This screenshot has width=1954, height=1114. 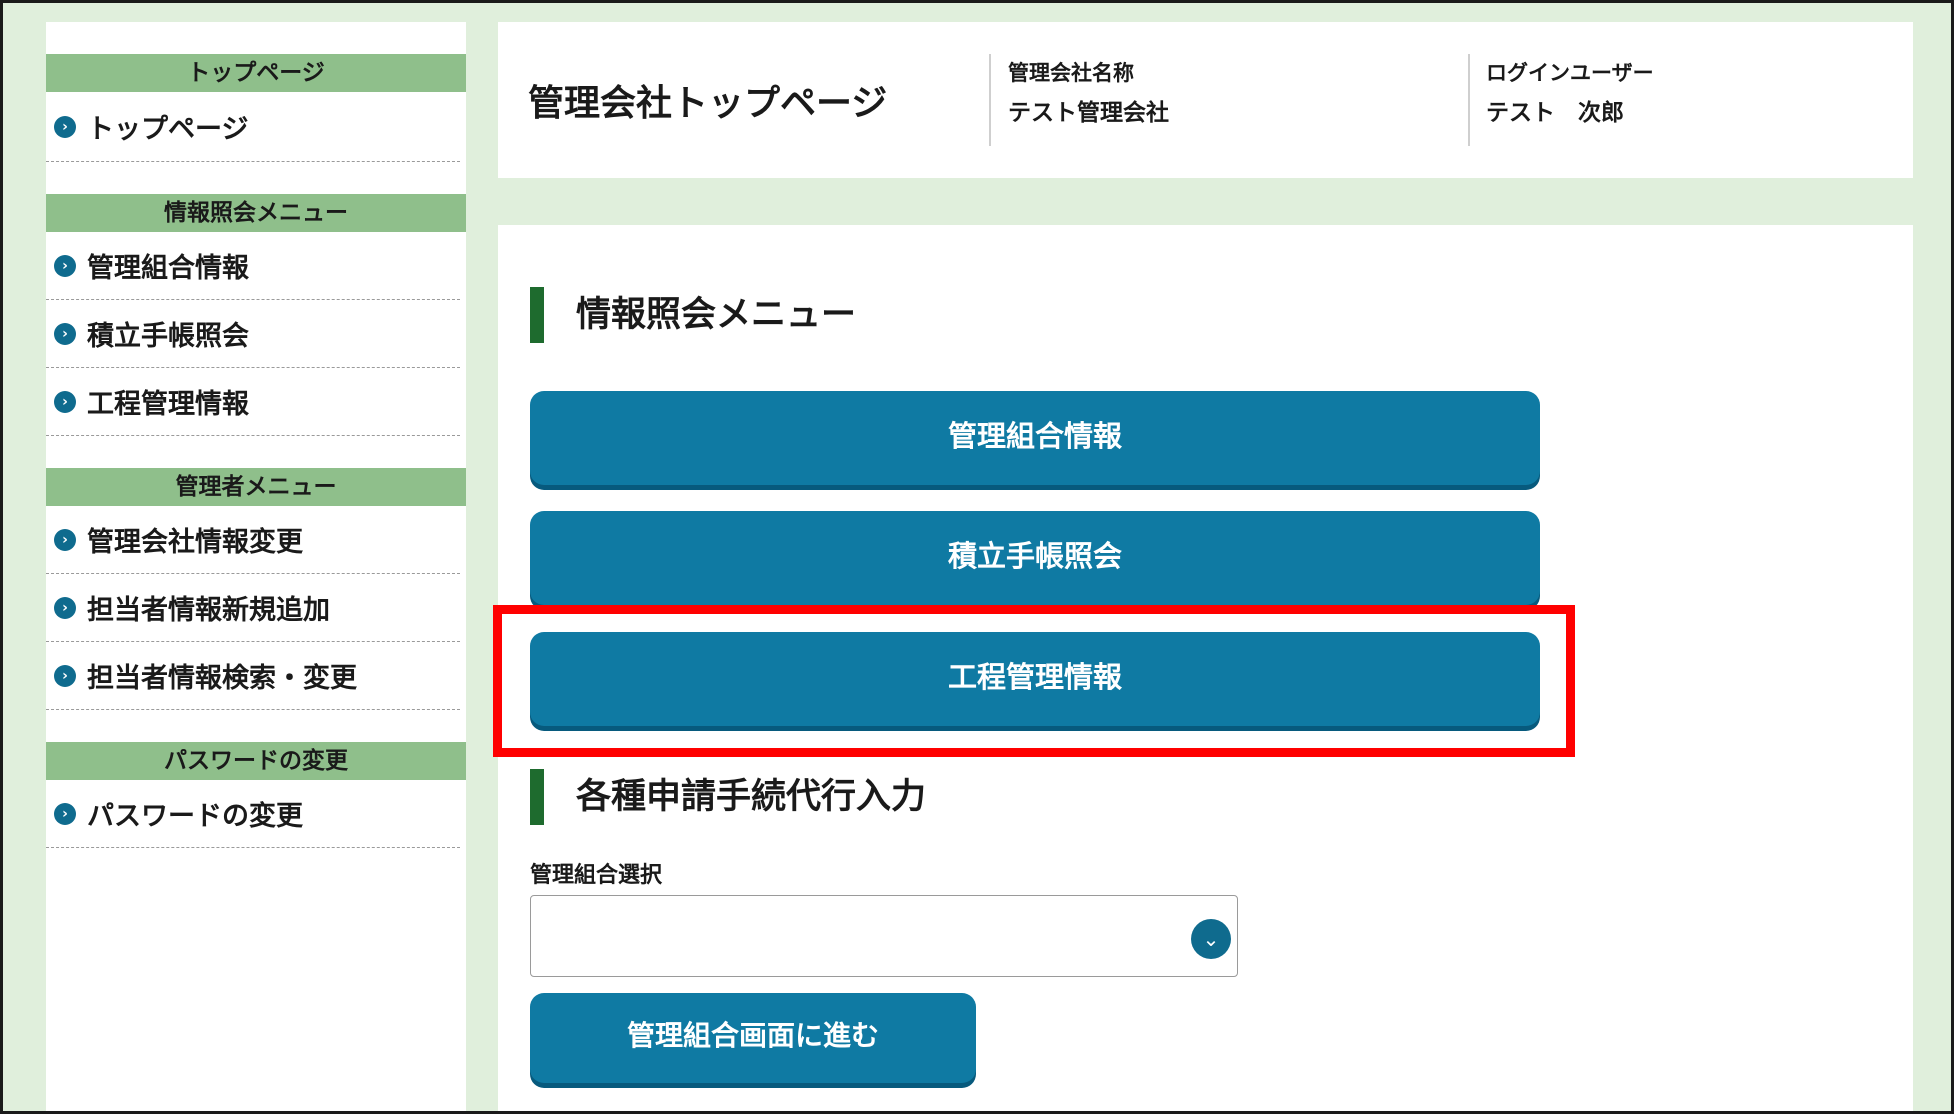 What do you see at coordinates (168, 268) in the screenshot?
I see `sidebar-item-label: 管理組合情報` at bounding box center [168, 268].